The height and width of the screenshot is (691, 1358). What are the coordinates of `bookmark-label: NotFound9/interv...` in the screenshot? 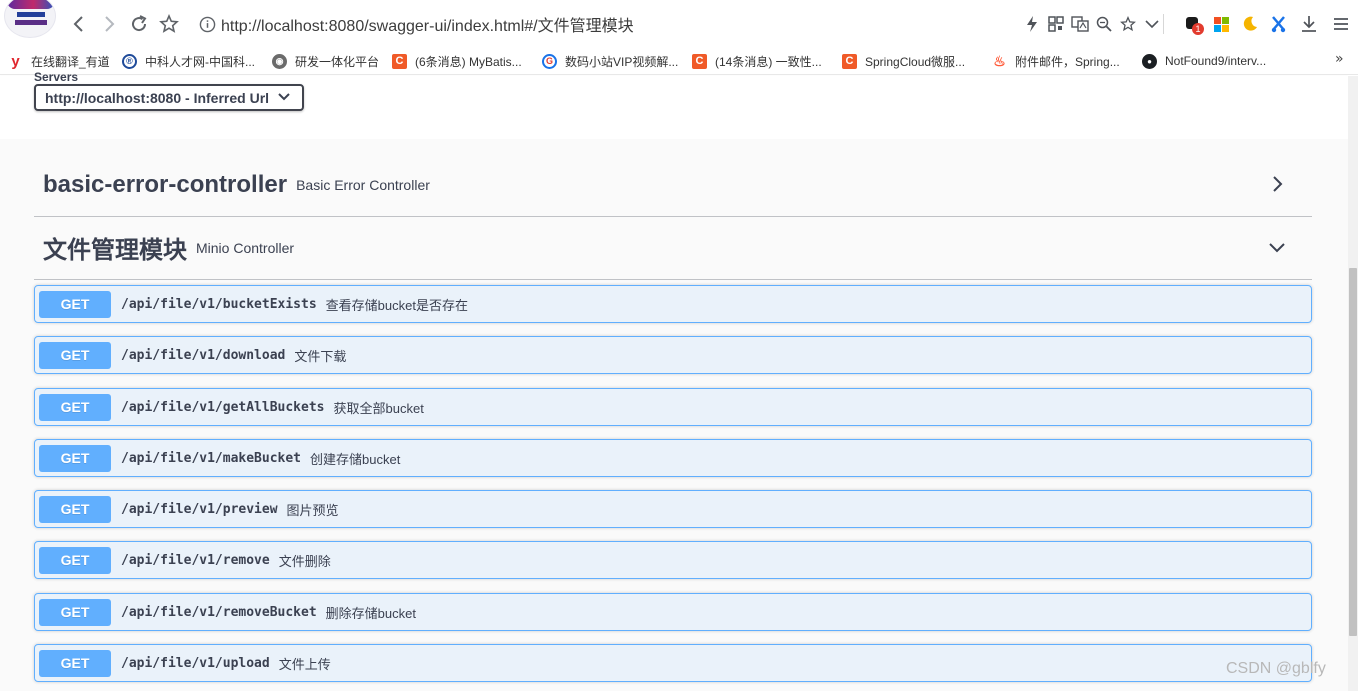 It's located at (1216, 61).